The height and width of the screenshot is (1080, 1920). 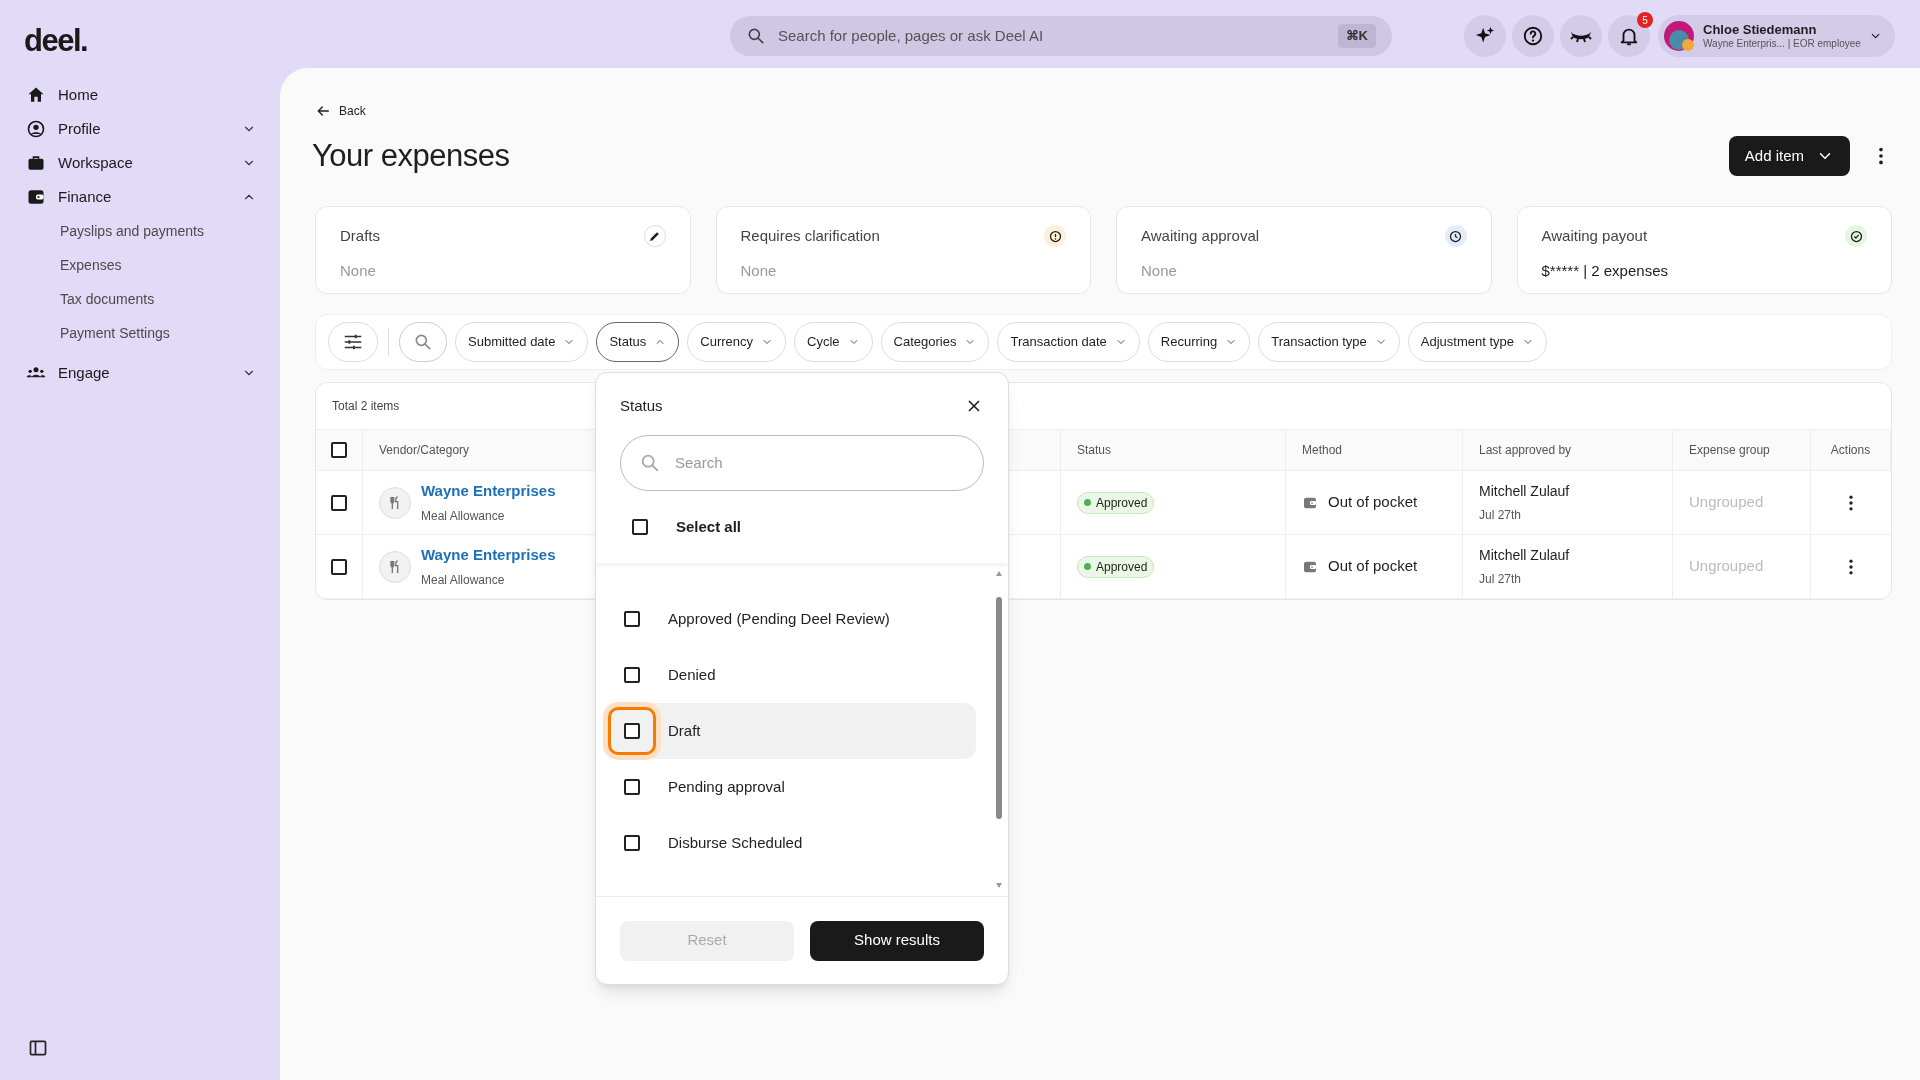 What do you see at coordinates (792, 843) in the screenshot?
I see `status-option: Disburse Scheduled` at bounding box center [792, 843].